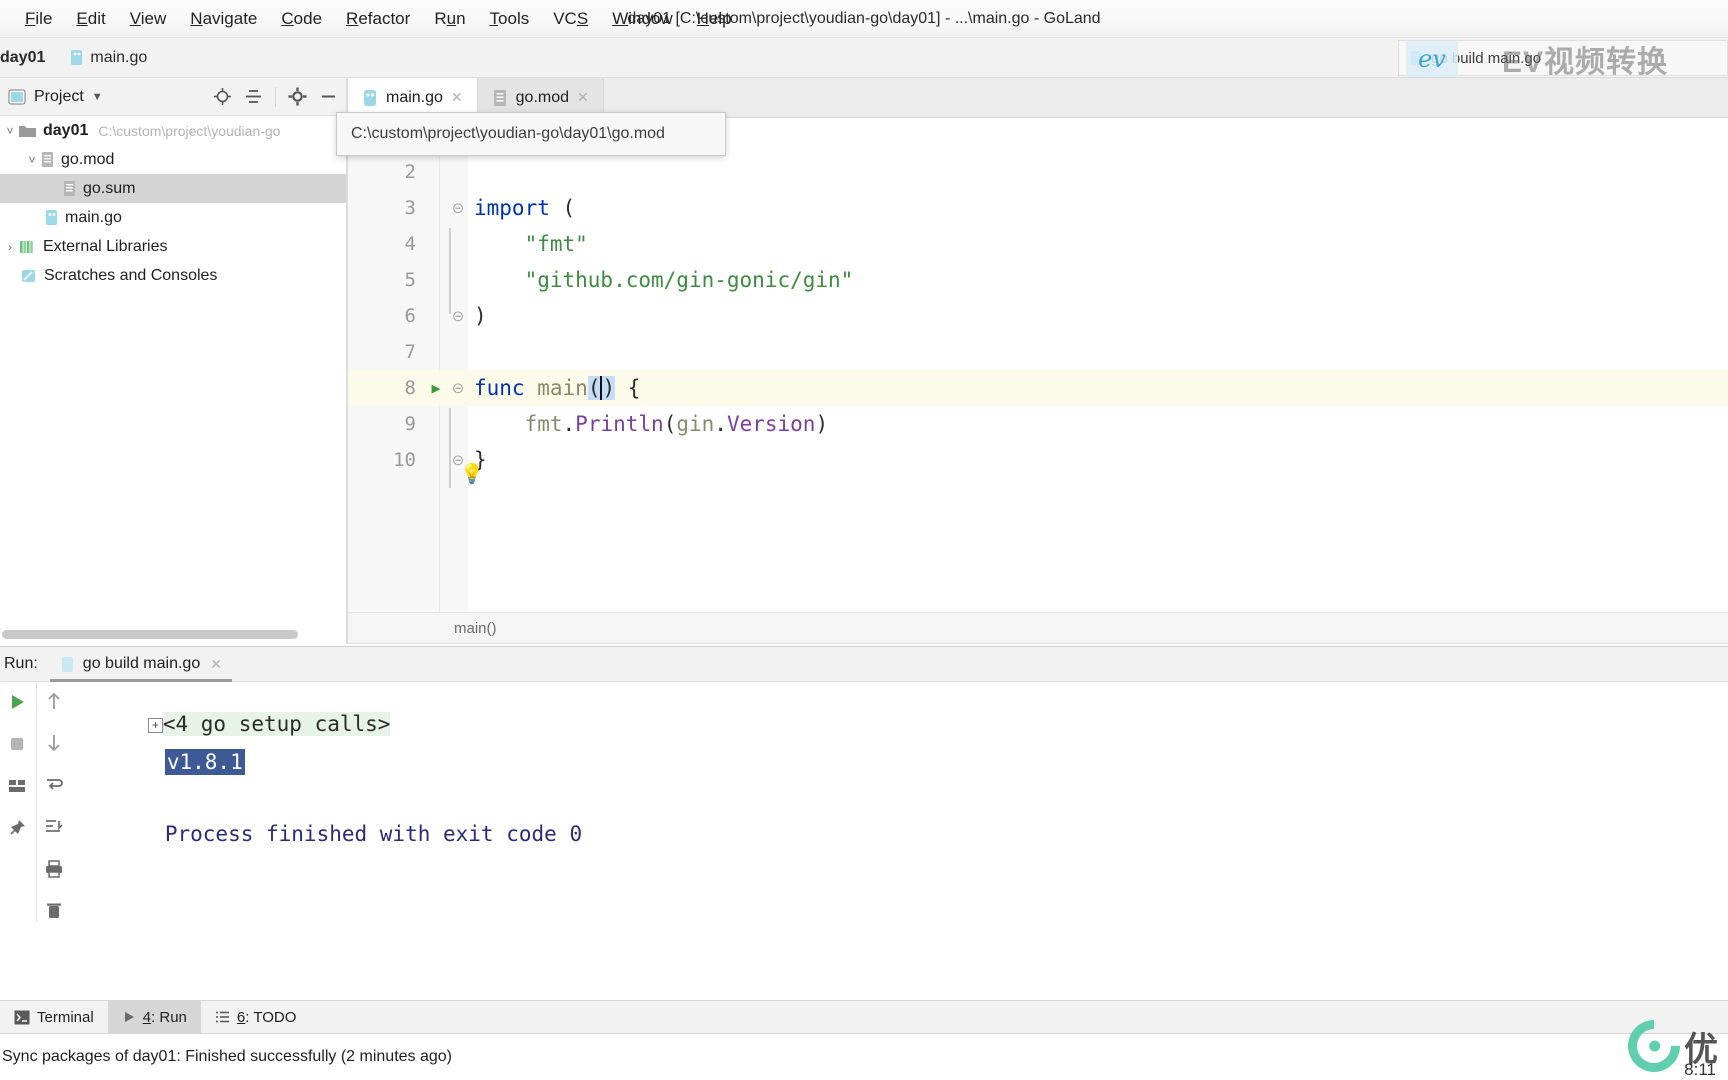 This screenshot has width=1728, height=1080. What do you see at coordinates (255, 1017) in the screenshot?
I see `tool-window-todo: 6: TODO` at bounding box center [255, 1017].